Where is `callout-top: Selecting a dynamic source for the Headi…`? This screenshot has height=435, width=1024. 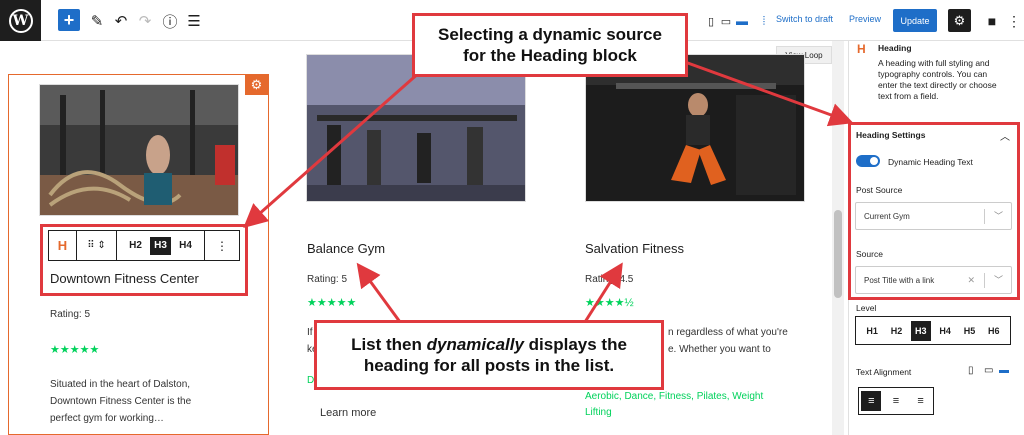 callout-top: Selecting a dynamic source for the Headi… is located at coordinates (550, 45).